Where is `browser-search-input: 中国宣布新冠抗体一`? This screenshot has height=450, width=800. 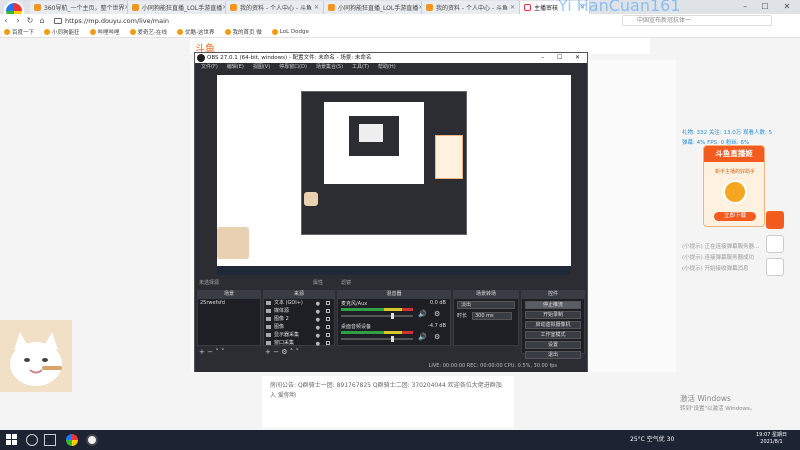
browser-search-input: 中国宣布新冠抗体一 is located at coordinates (697, 20).